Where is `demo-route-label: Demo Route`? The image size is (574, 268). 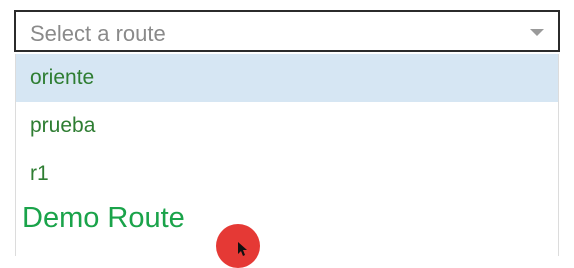 demo-route-label: Demo Route is located at coordinates (103, 218).